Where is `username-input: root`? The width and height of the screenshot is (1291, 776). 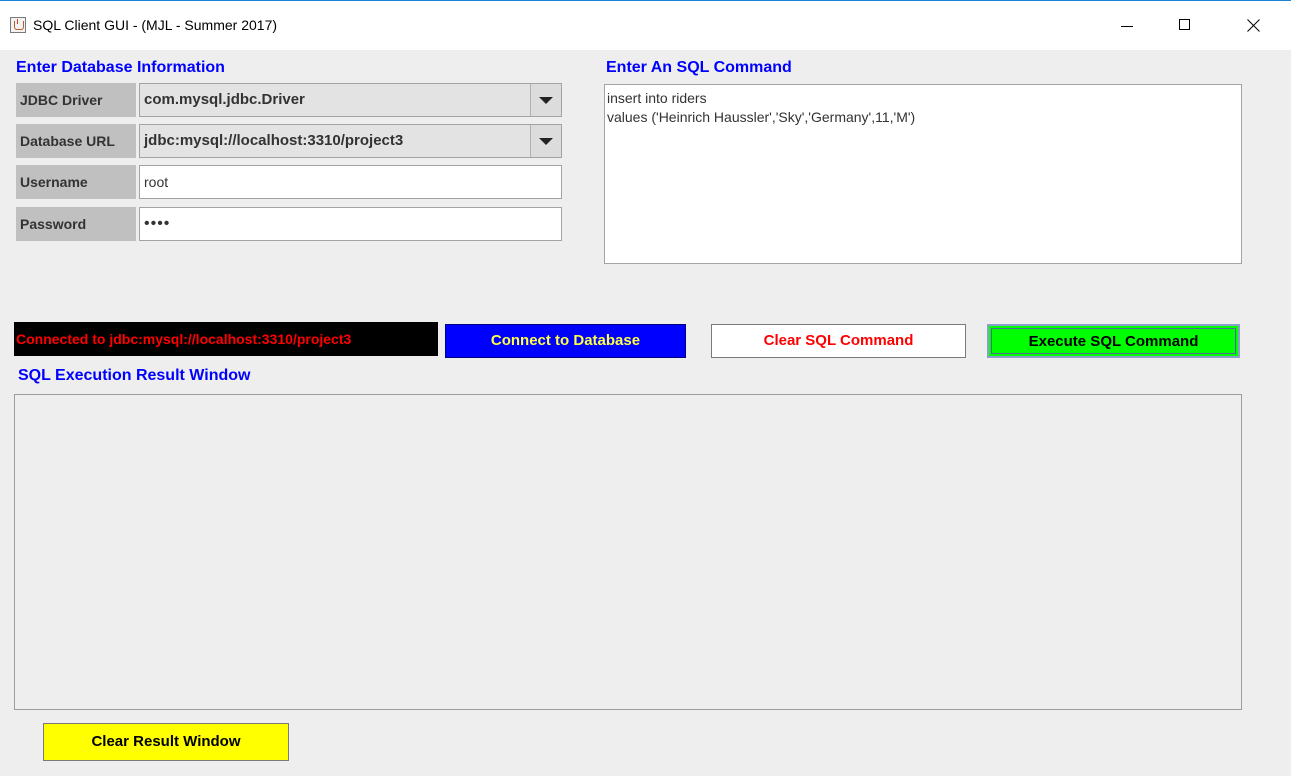 username-input: root is located at coordinates (350, 182).